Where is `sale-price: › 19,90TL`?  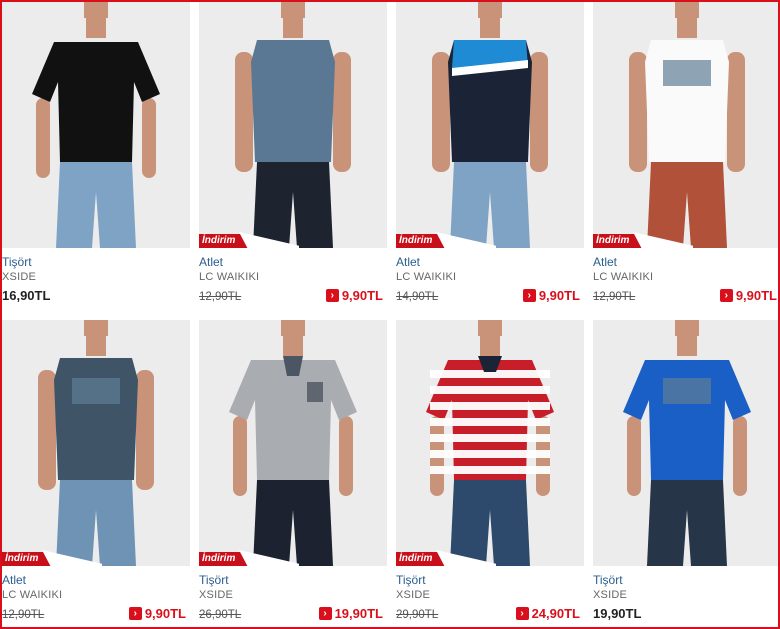 sale-price: › 19,90TL is located at coordinates (350, 613).